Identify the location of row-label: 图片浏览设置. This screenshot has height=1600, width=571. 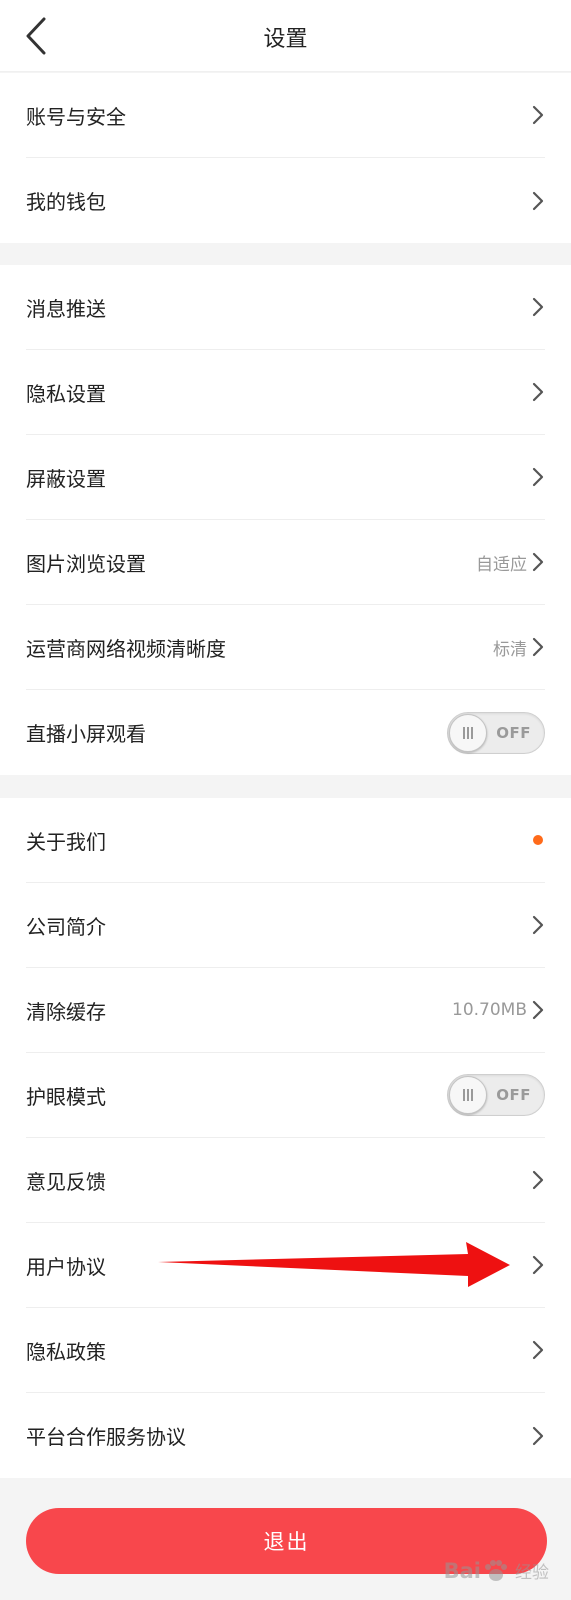
(86, 563).